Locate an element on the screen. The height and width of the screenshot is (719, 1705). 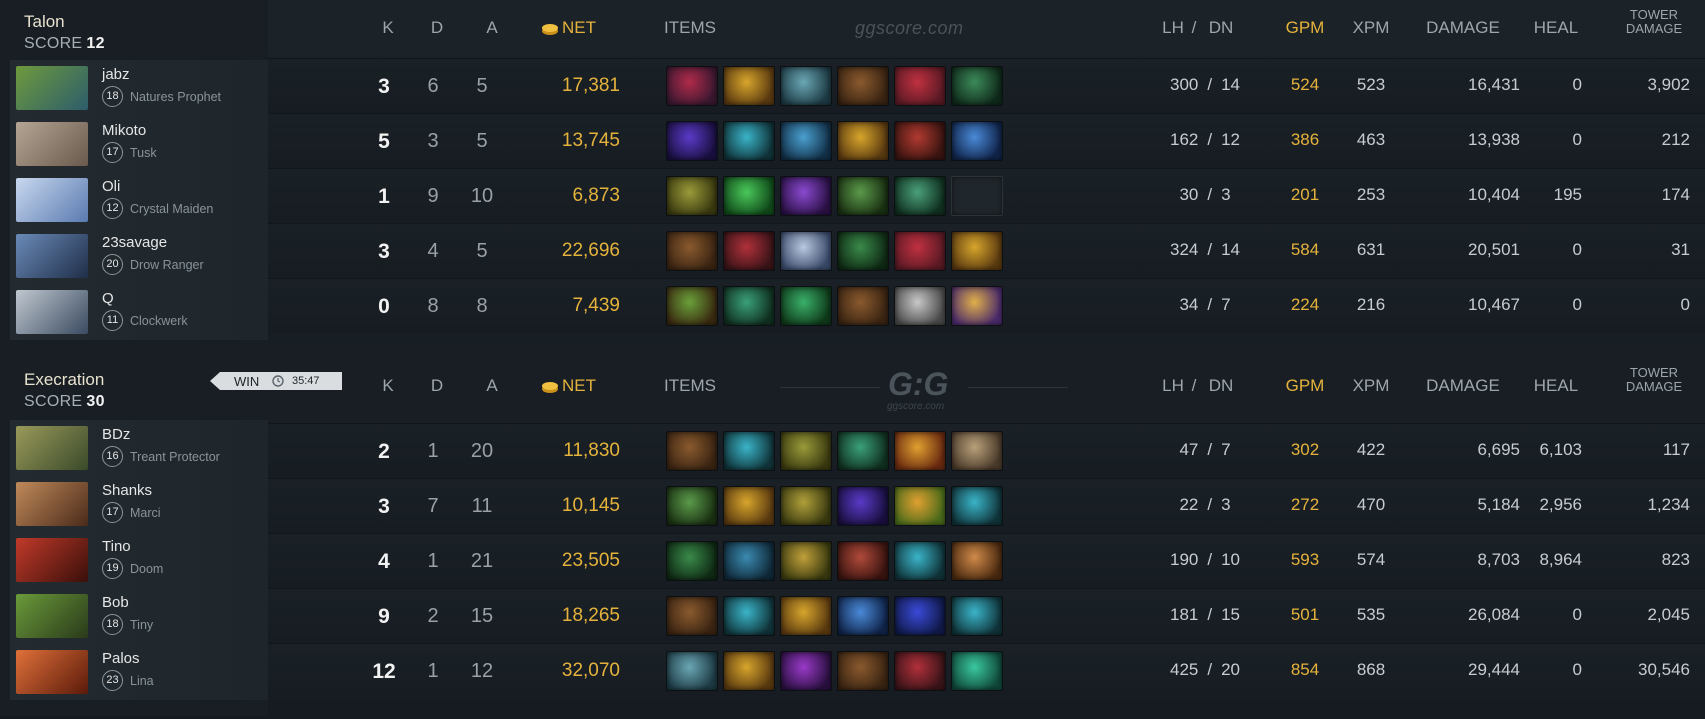
kills-value: 9 is located at coordinates (384, 616).